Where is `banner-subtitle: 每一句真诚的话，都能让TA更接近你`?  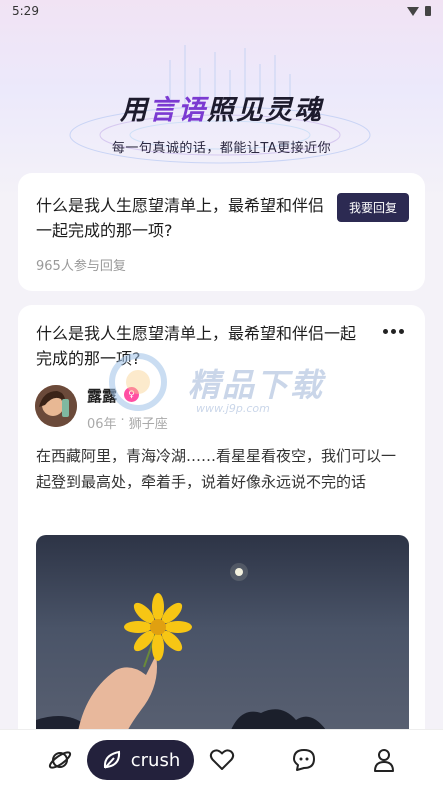
banner-subtitle: 每一句真诚的话，都能让TA更接近你 is located at coordinates (221, 148).